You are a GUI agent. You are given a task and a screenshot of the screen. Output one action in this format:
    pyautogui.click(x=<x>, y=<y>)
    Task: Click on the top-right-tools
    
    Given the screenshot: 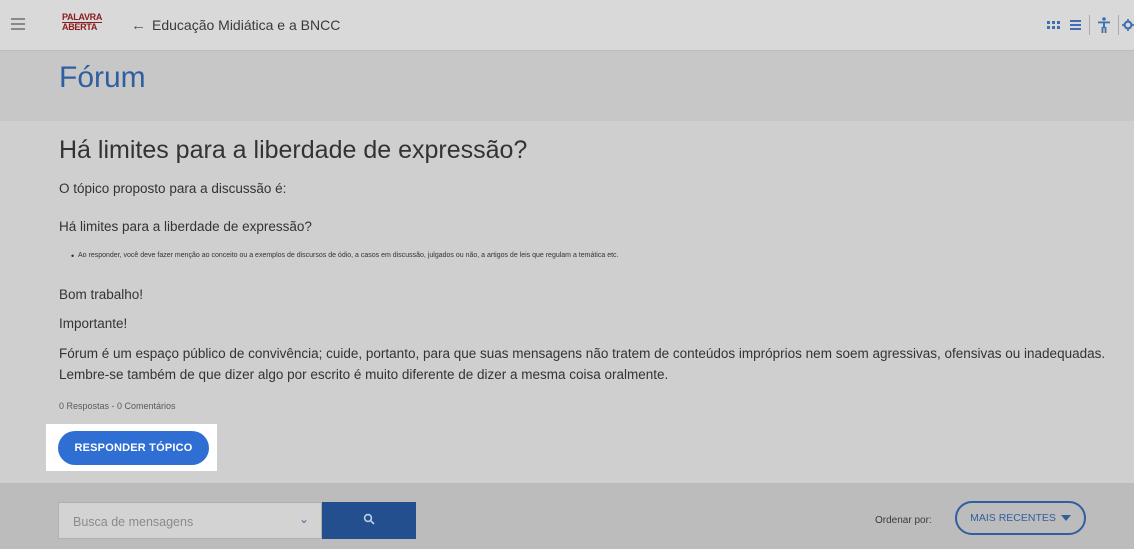 What is the action you would take?
    pyautogui.click(x=1088, y=25)
    